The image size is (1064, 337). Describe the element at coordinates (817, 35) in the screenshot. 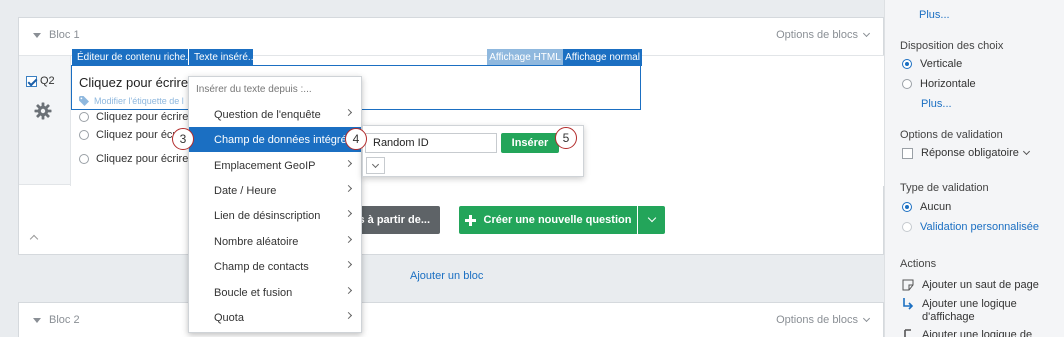

I see `block-options-label: Options de blocs` at that location.